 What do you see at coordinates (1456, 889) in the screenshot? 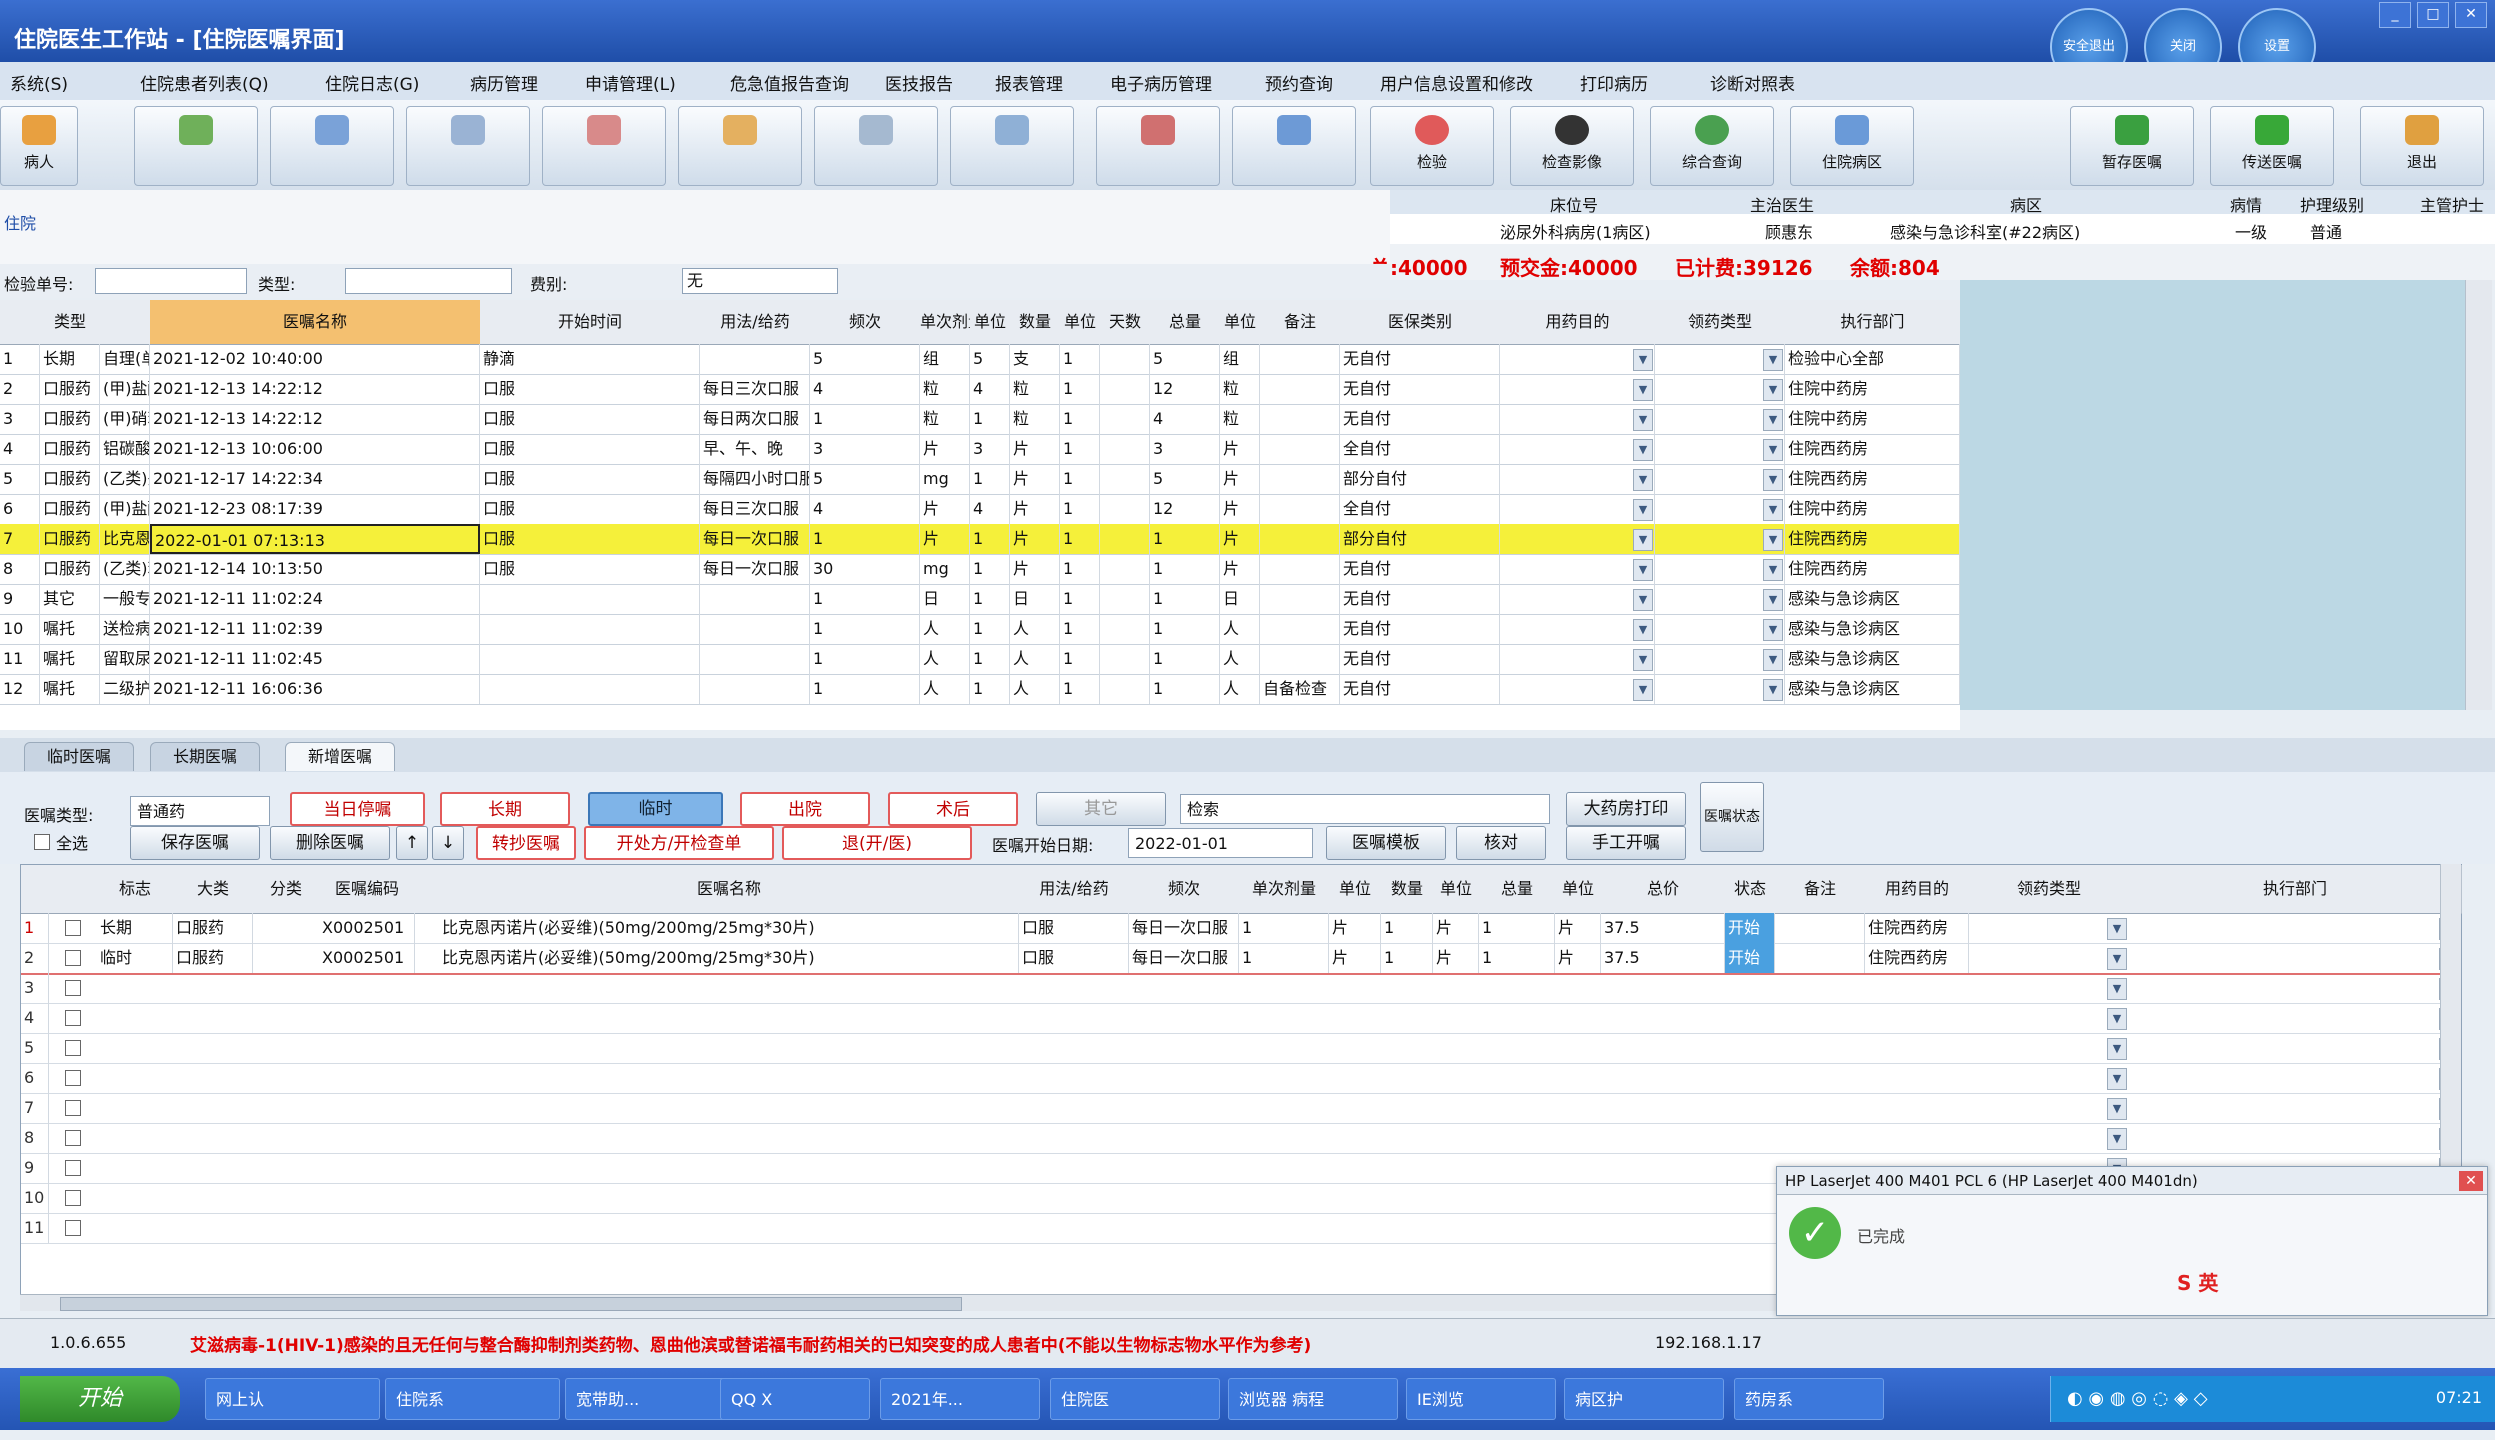
I see `b-col-unit2: 单位` at bounding box center [1456, 889].